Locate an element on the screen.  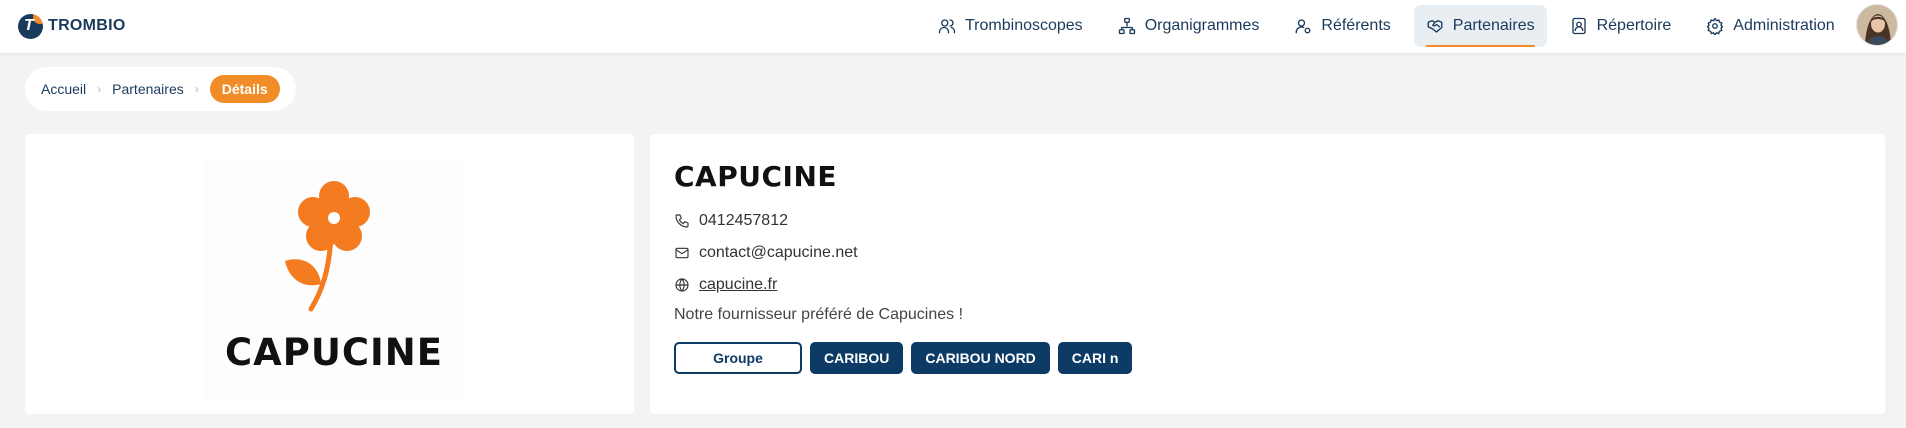
user-photo-icon is located at coordinates (1877, 25).